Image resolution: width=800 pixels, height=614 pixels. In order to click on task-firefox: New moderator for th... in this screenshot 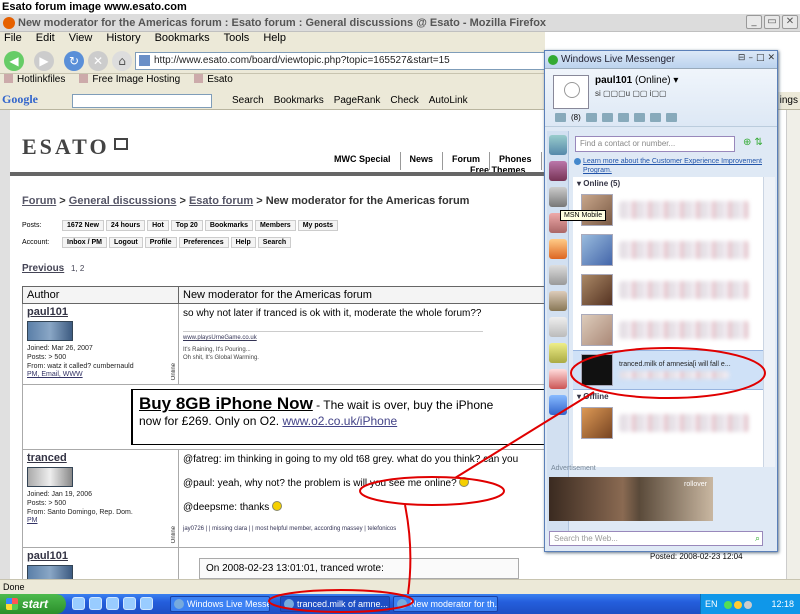, I will do `click(445, 604)`.